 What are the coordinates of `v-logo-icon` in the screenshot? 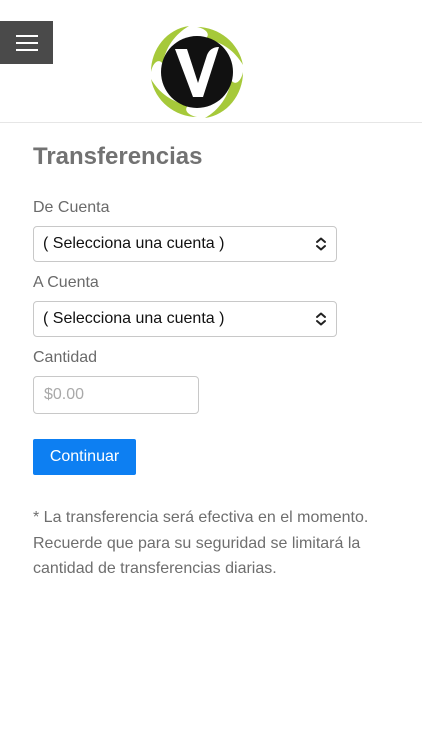 It's located at (197, 72).